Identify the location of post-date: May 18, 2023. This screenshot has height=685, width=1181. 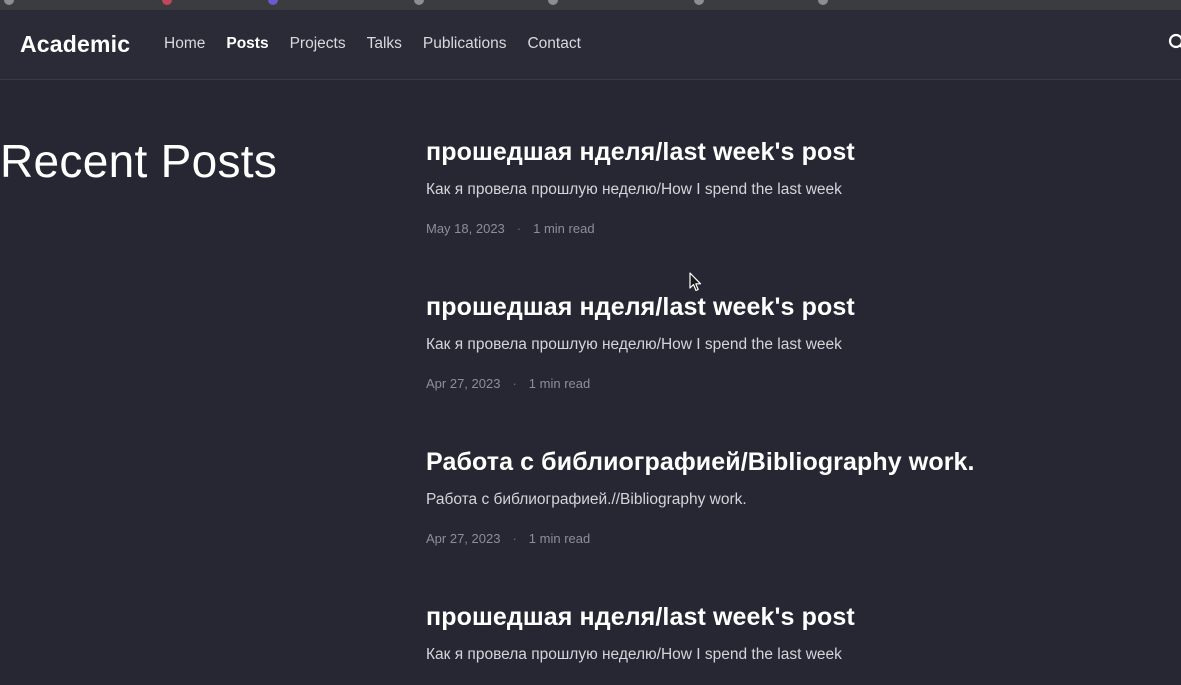
(465, 228).